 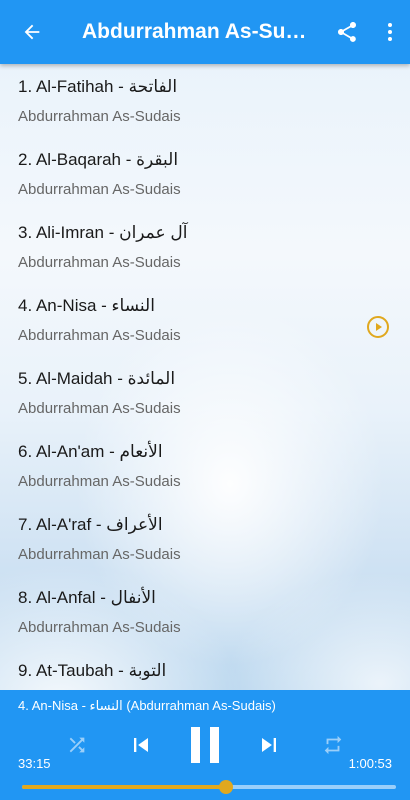 I want to click on shuffle-button, so click(x=77, y=745).